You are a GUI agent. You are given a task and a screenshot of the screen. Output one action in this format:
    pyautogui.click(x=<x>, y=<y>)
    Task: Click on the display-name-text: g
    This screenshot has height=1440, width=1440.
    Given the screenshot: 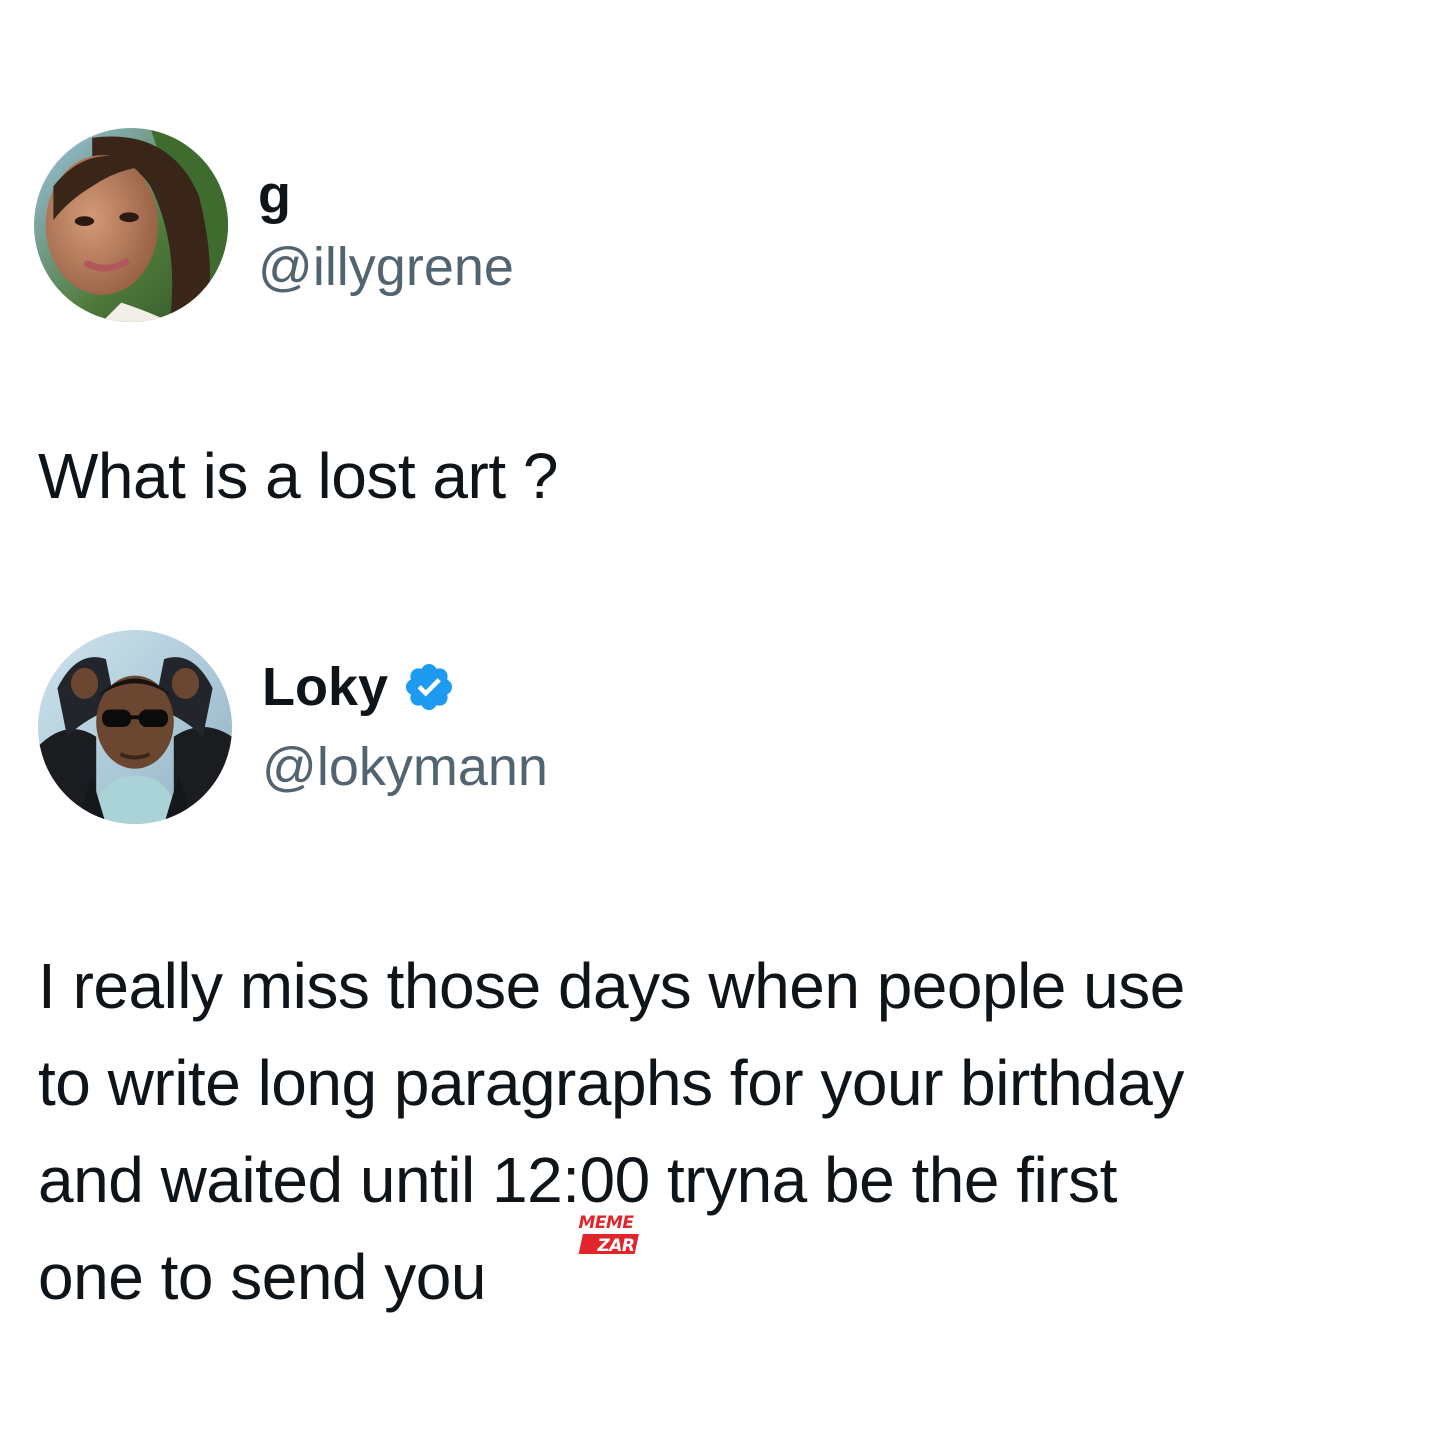 What is the action you would take?
    pyautogui.click(x=274, y=195)
    